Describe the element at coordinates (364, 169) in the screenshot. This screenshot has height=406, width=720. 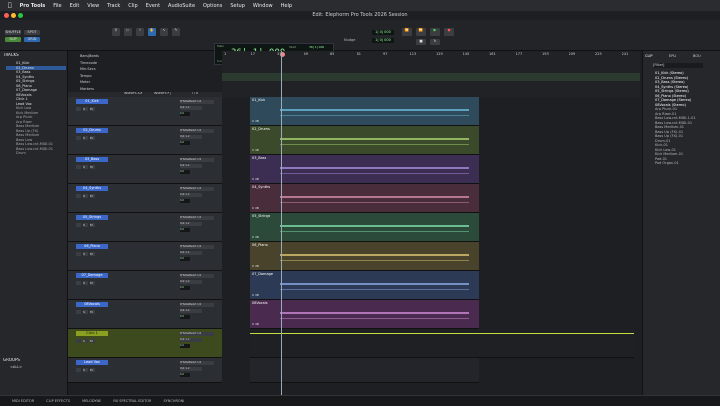
I see `track-lane: 03_Bass 0 dB` at that location.